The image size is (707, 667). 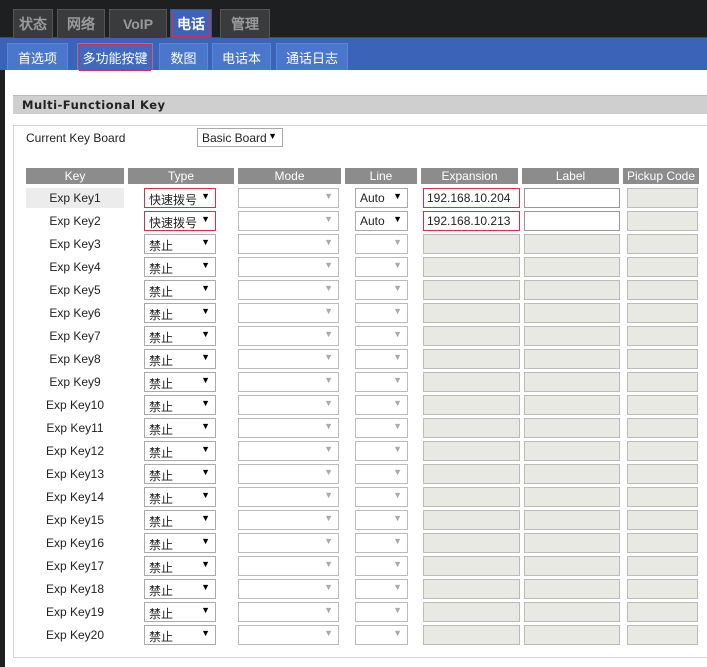 I want to click on sub-tab-1: 多功能按键, so click(x=115, y=57).